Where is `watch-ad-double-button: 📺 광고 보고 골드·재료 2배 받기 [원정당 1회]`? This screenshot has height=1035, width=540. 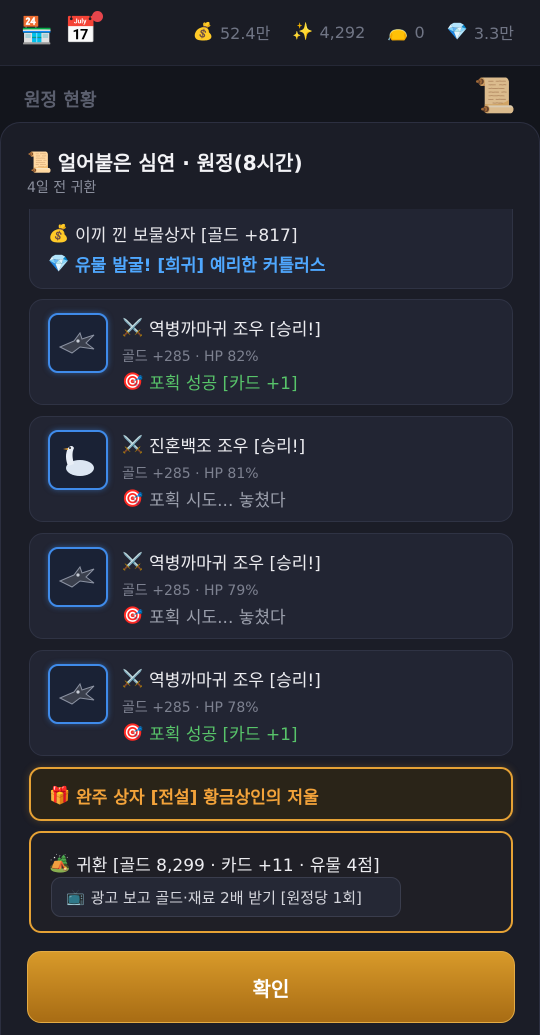 watch-ad-double-button: 📺 광고 보고 골드·재료 2배 받기 [원정당 1회] is located at coordinates (226, 897).